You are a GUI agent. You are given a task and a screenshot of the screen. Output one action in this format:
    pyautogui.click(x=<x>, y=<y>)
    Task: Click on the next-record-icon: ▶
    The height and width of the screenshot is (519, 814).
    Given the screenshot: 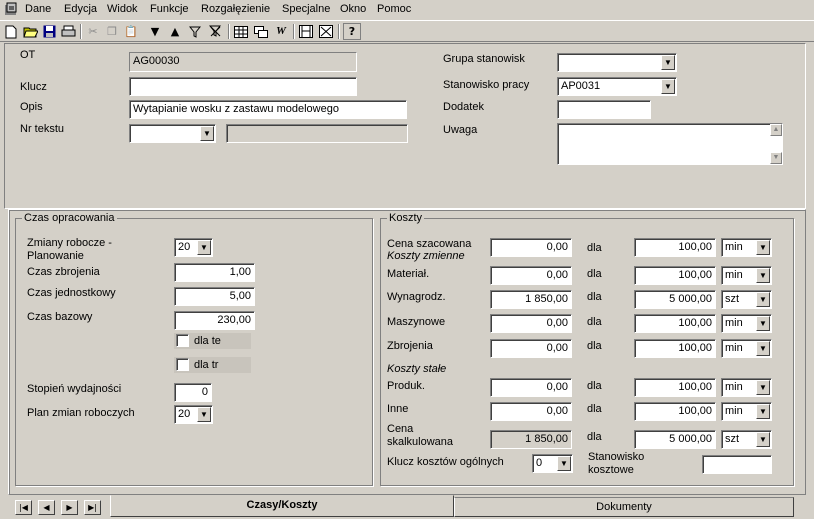 What is the action you would take?
    pyautogui.click(x=69, y=507)
    